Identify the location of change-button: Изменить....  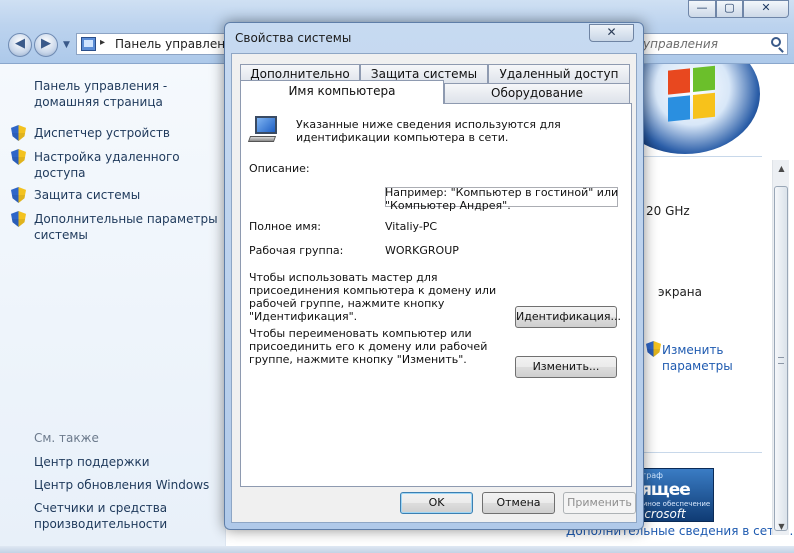
(566, 367).